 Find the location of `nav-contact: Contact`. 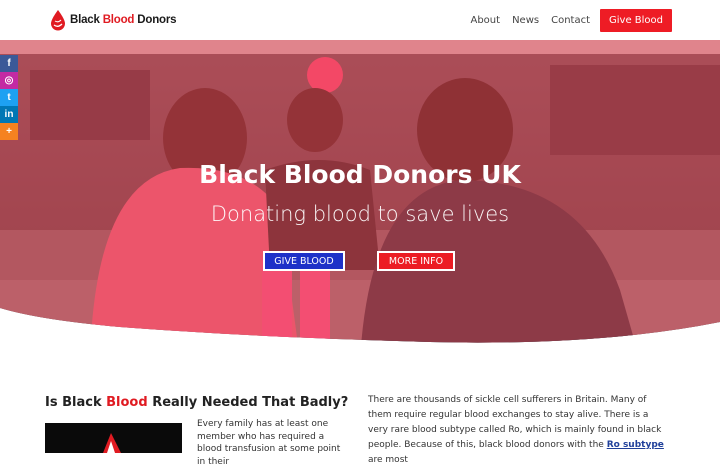

nav-contact: Contact is located at coordinates (570, 20).